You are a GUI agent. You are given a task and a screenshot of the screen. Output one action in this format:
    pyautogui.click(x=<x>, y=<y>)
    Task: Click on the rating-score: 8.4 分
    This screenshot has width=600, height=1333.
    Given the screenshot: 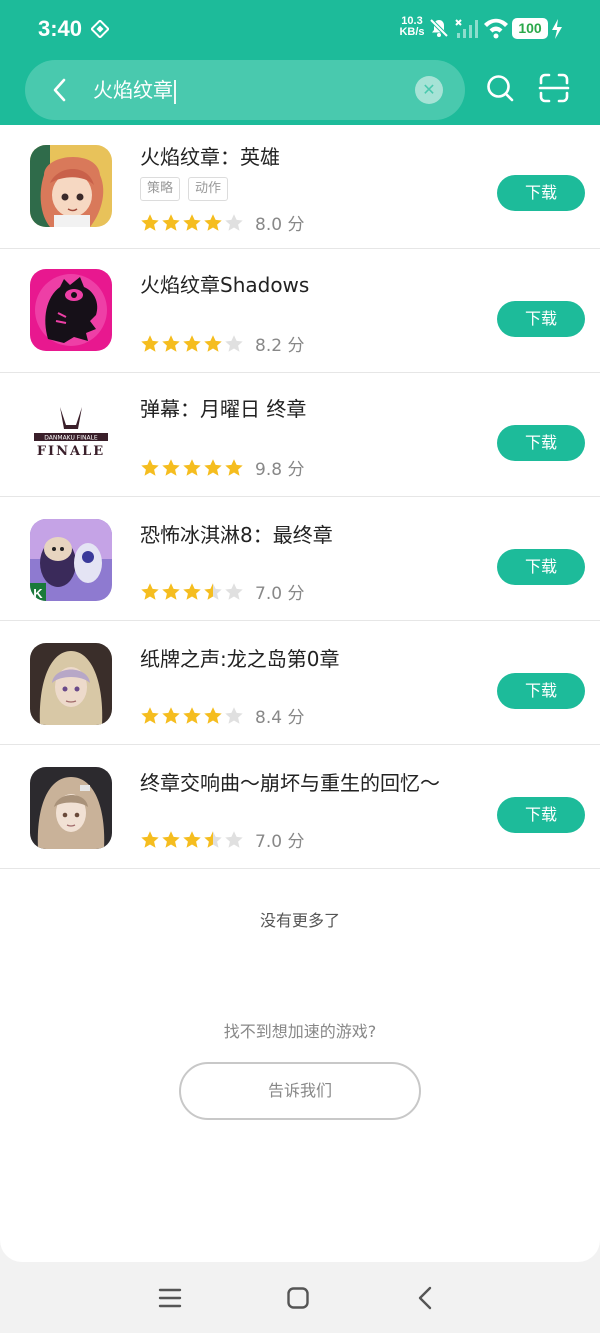 What is the action you would take?
    pyautogui.click(x=280, y=718)
    